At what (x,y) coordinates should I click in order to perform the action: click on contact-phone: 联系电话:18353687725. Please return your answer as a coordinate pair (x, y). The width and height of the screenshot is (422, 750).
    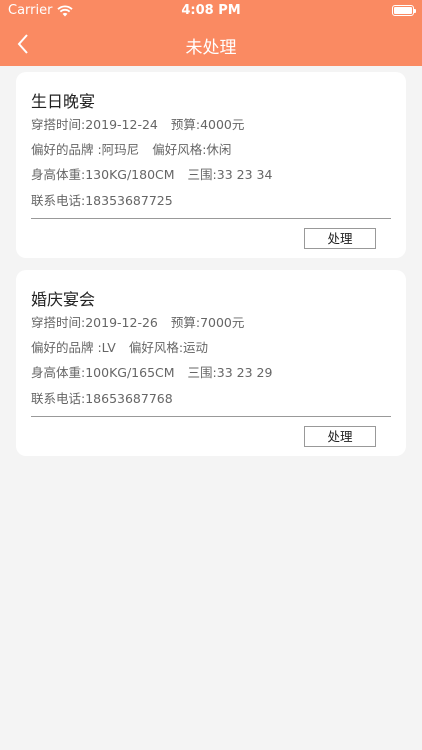
    Looking at the image, I should click on (102, 200).